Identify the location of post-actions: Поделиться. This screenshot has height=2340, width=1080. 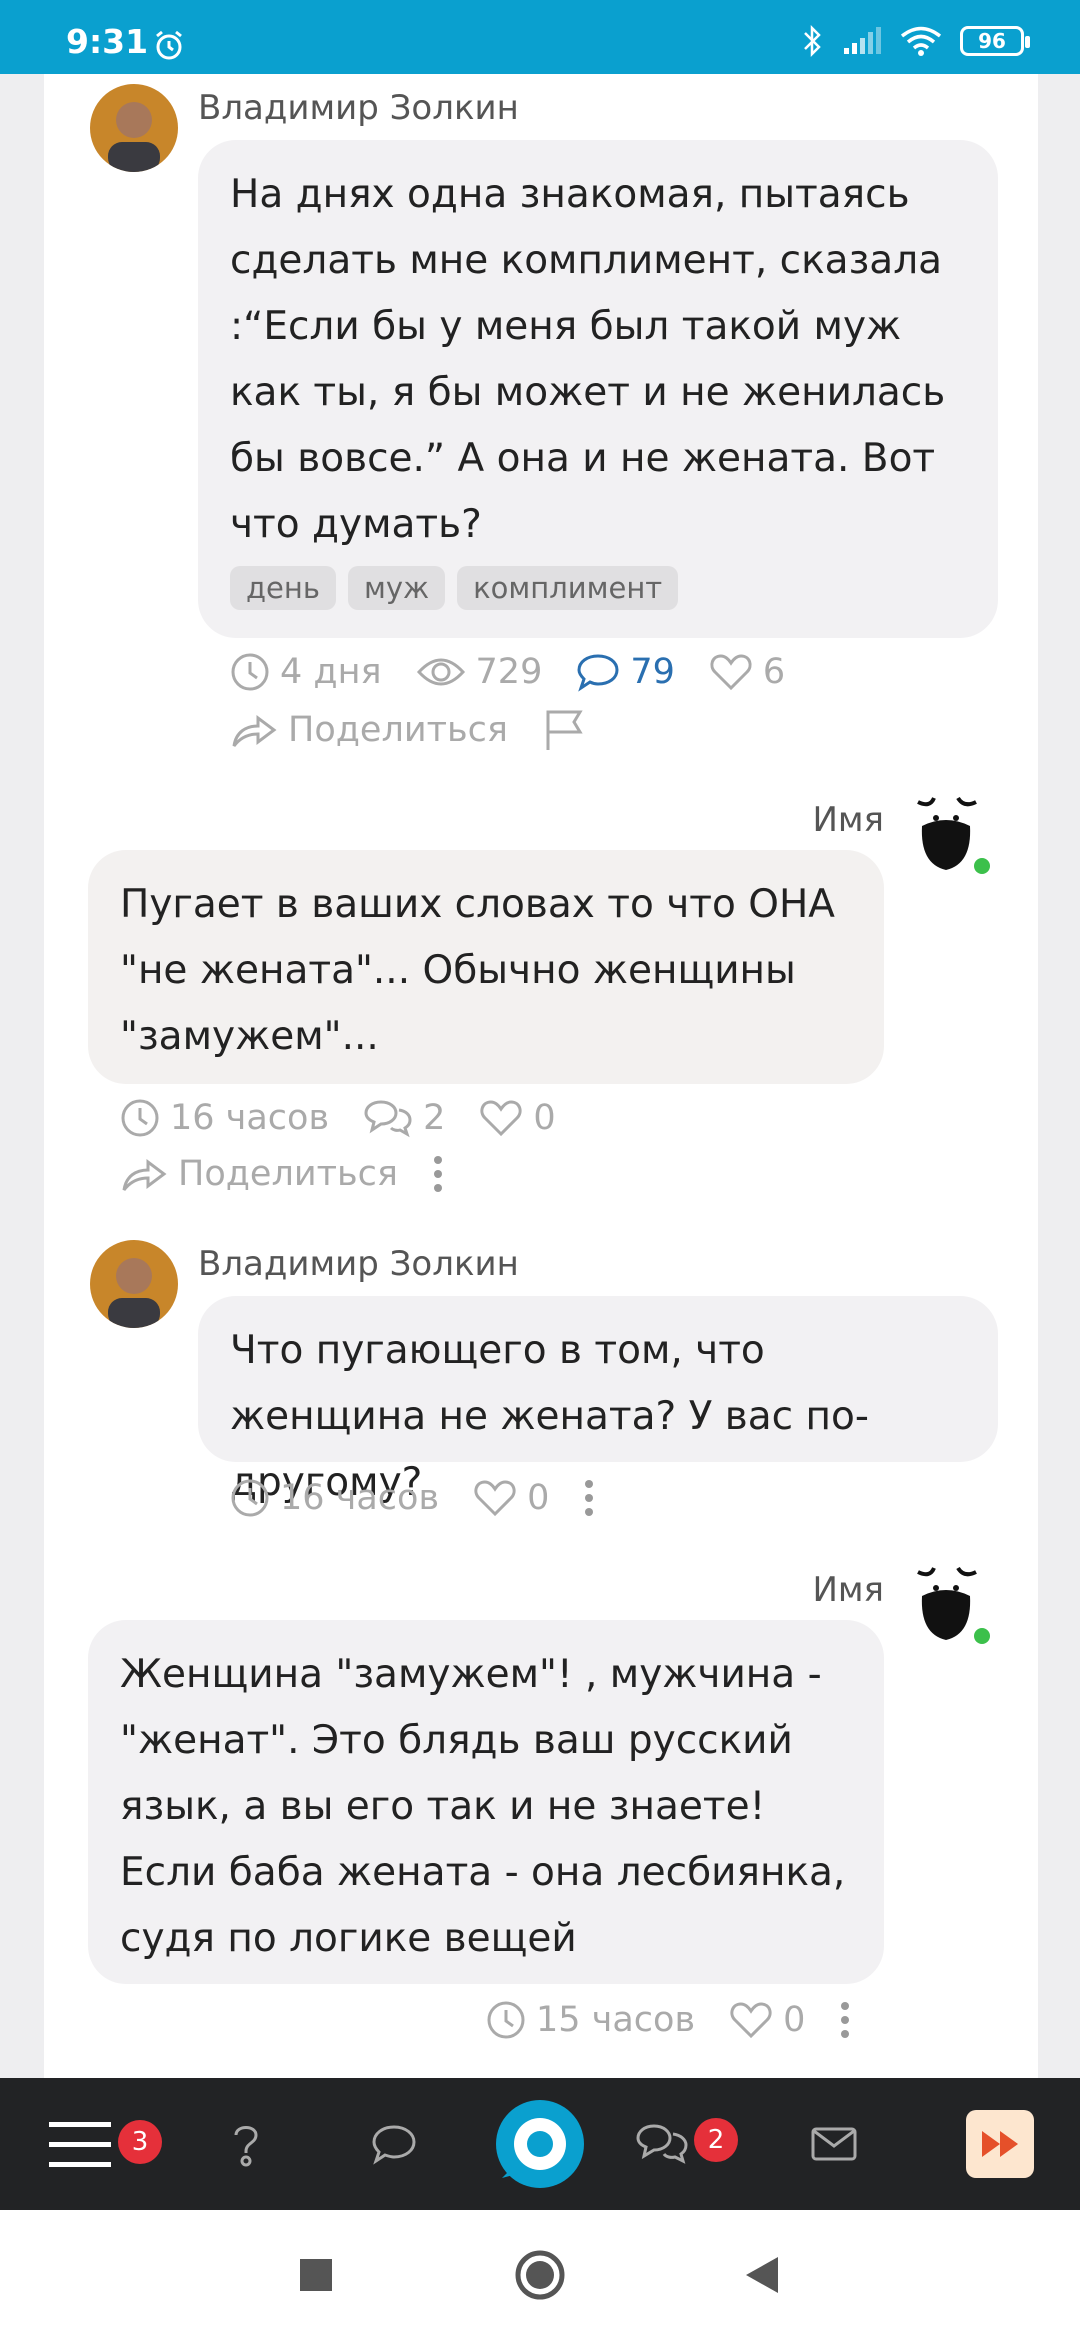
(408, 730).